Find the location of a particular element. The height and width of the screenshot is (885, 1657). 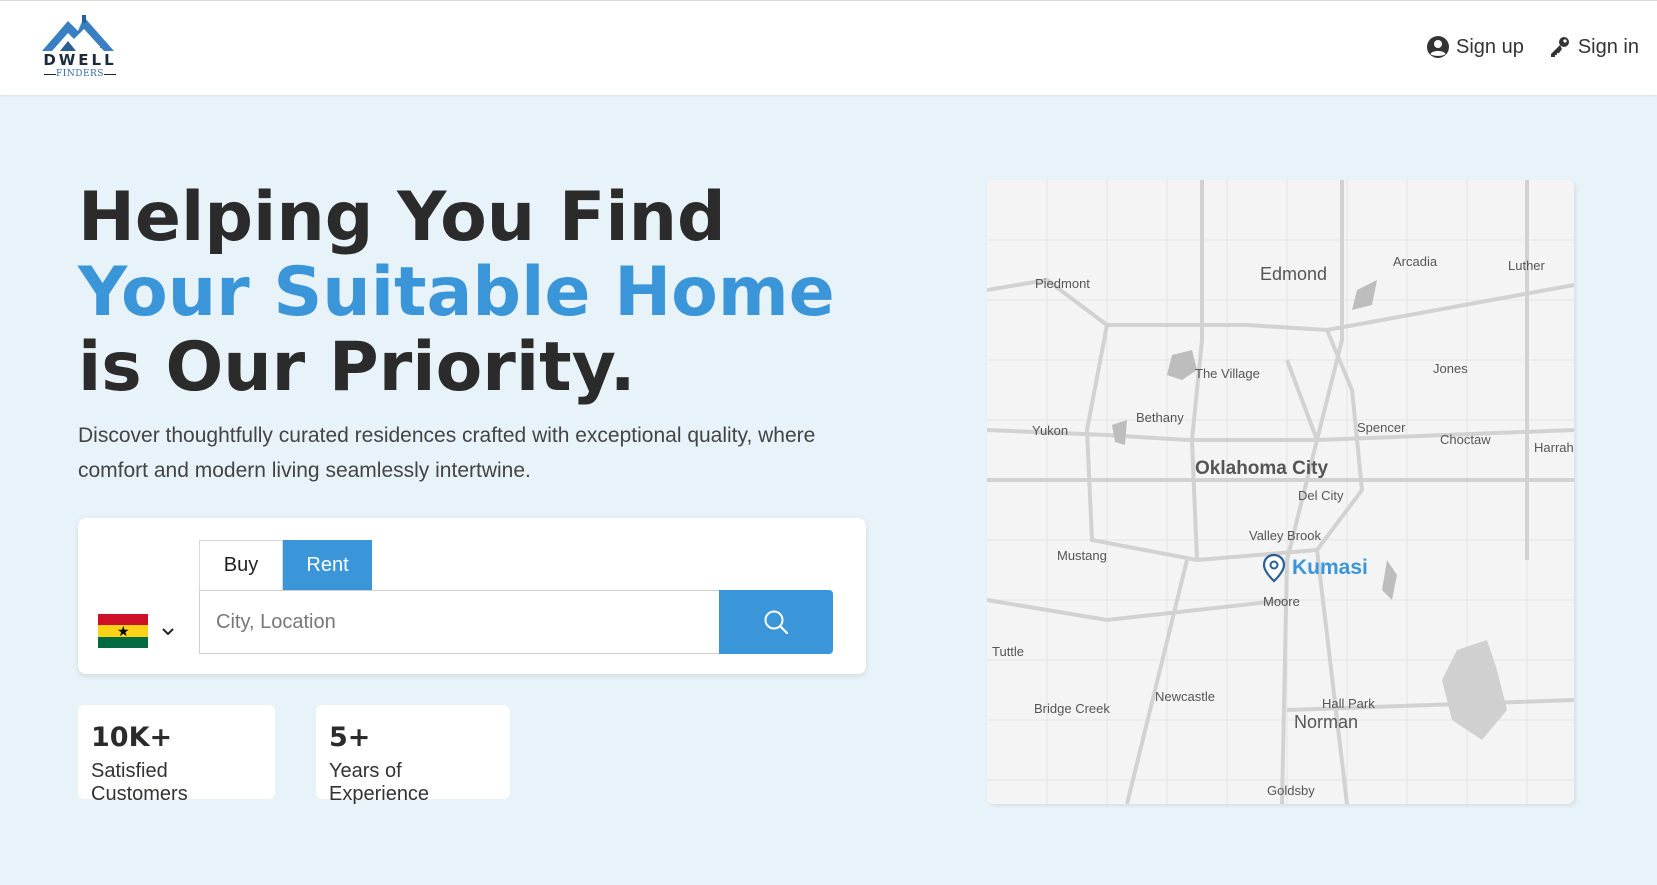

logo-wordmark: DWELL is located at coordinates (80, 60).